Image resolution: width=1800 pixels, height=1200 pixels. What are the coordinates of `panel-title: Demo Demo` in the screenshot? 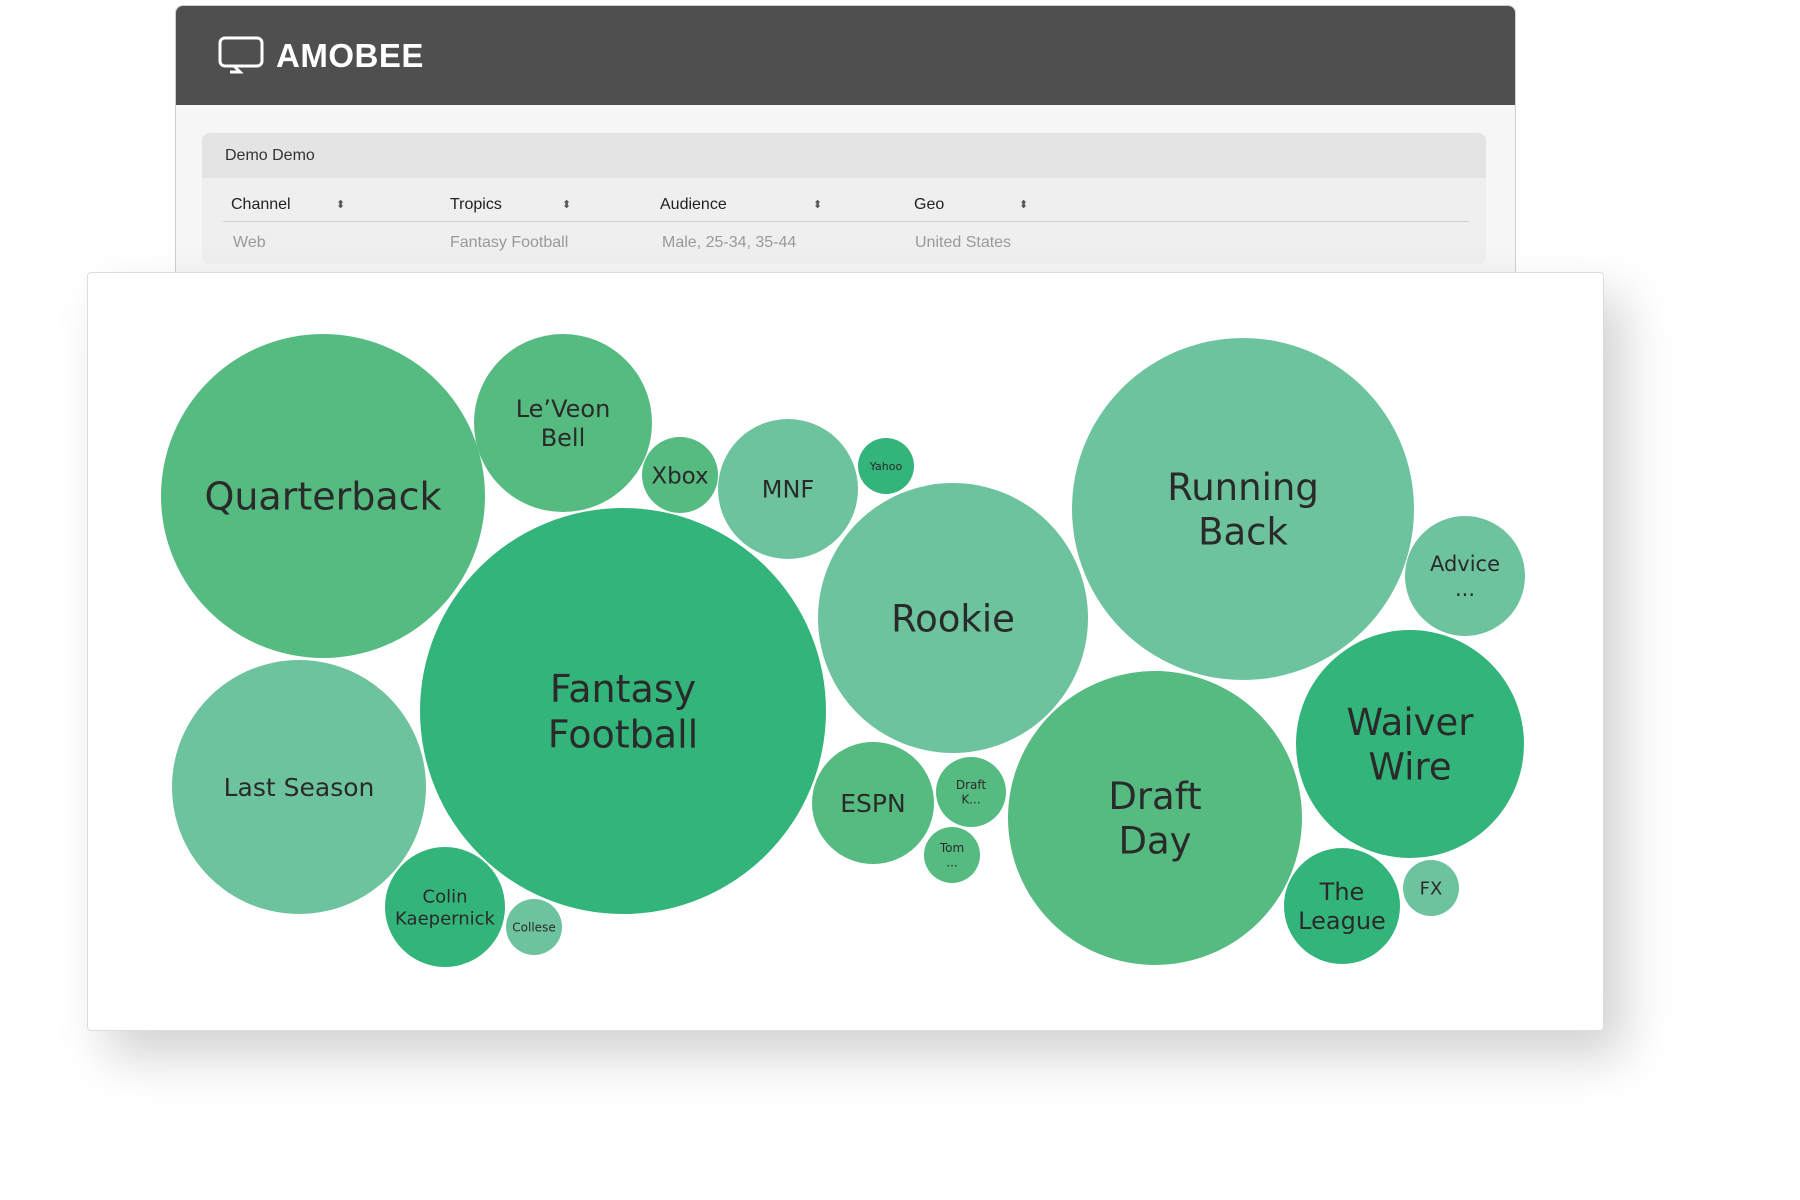 It's located at (844, 155).